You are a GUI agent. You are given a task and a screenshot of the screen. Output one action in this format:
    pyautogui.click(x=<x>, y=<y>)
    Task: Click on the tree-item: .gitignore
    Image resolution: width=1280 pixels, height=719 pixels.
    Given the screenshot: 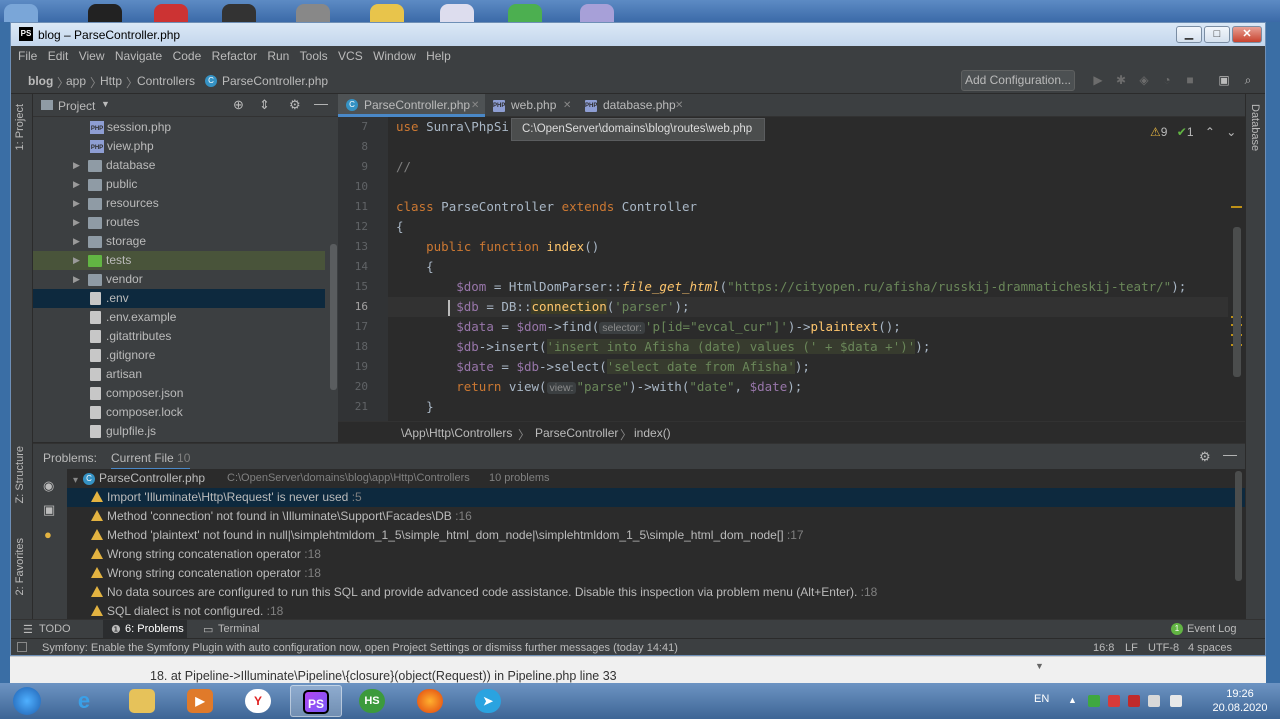 What is the action you would take?
    pyautogui.click(x=179, y=355)
    